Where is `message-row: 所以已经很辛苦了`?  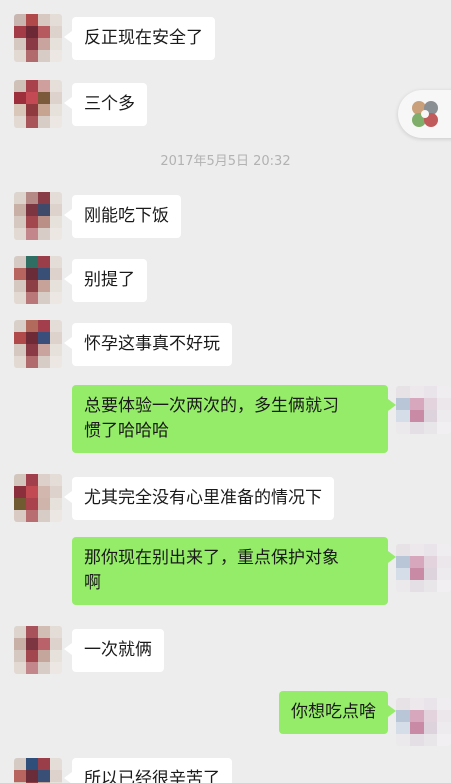 message-row: 所以已经很辛苦了 is located at coordinates (225, 768).